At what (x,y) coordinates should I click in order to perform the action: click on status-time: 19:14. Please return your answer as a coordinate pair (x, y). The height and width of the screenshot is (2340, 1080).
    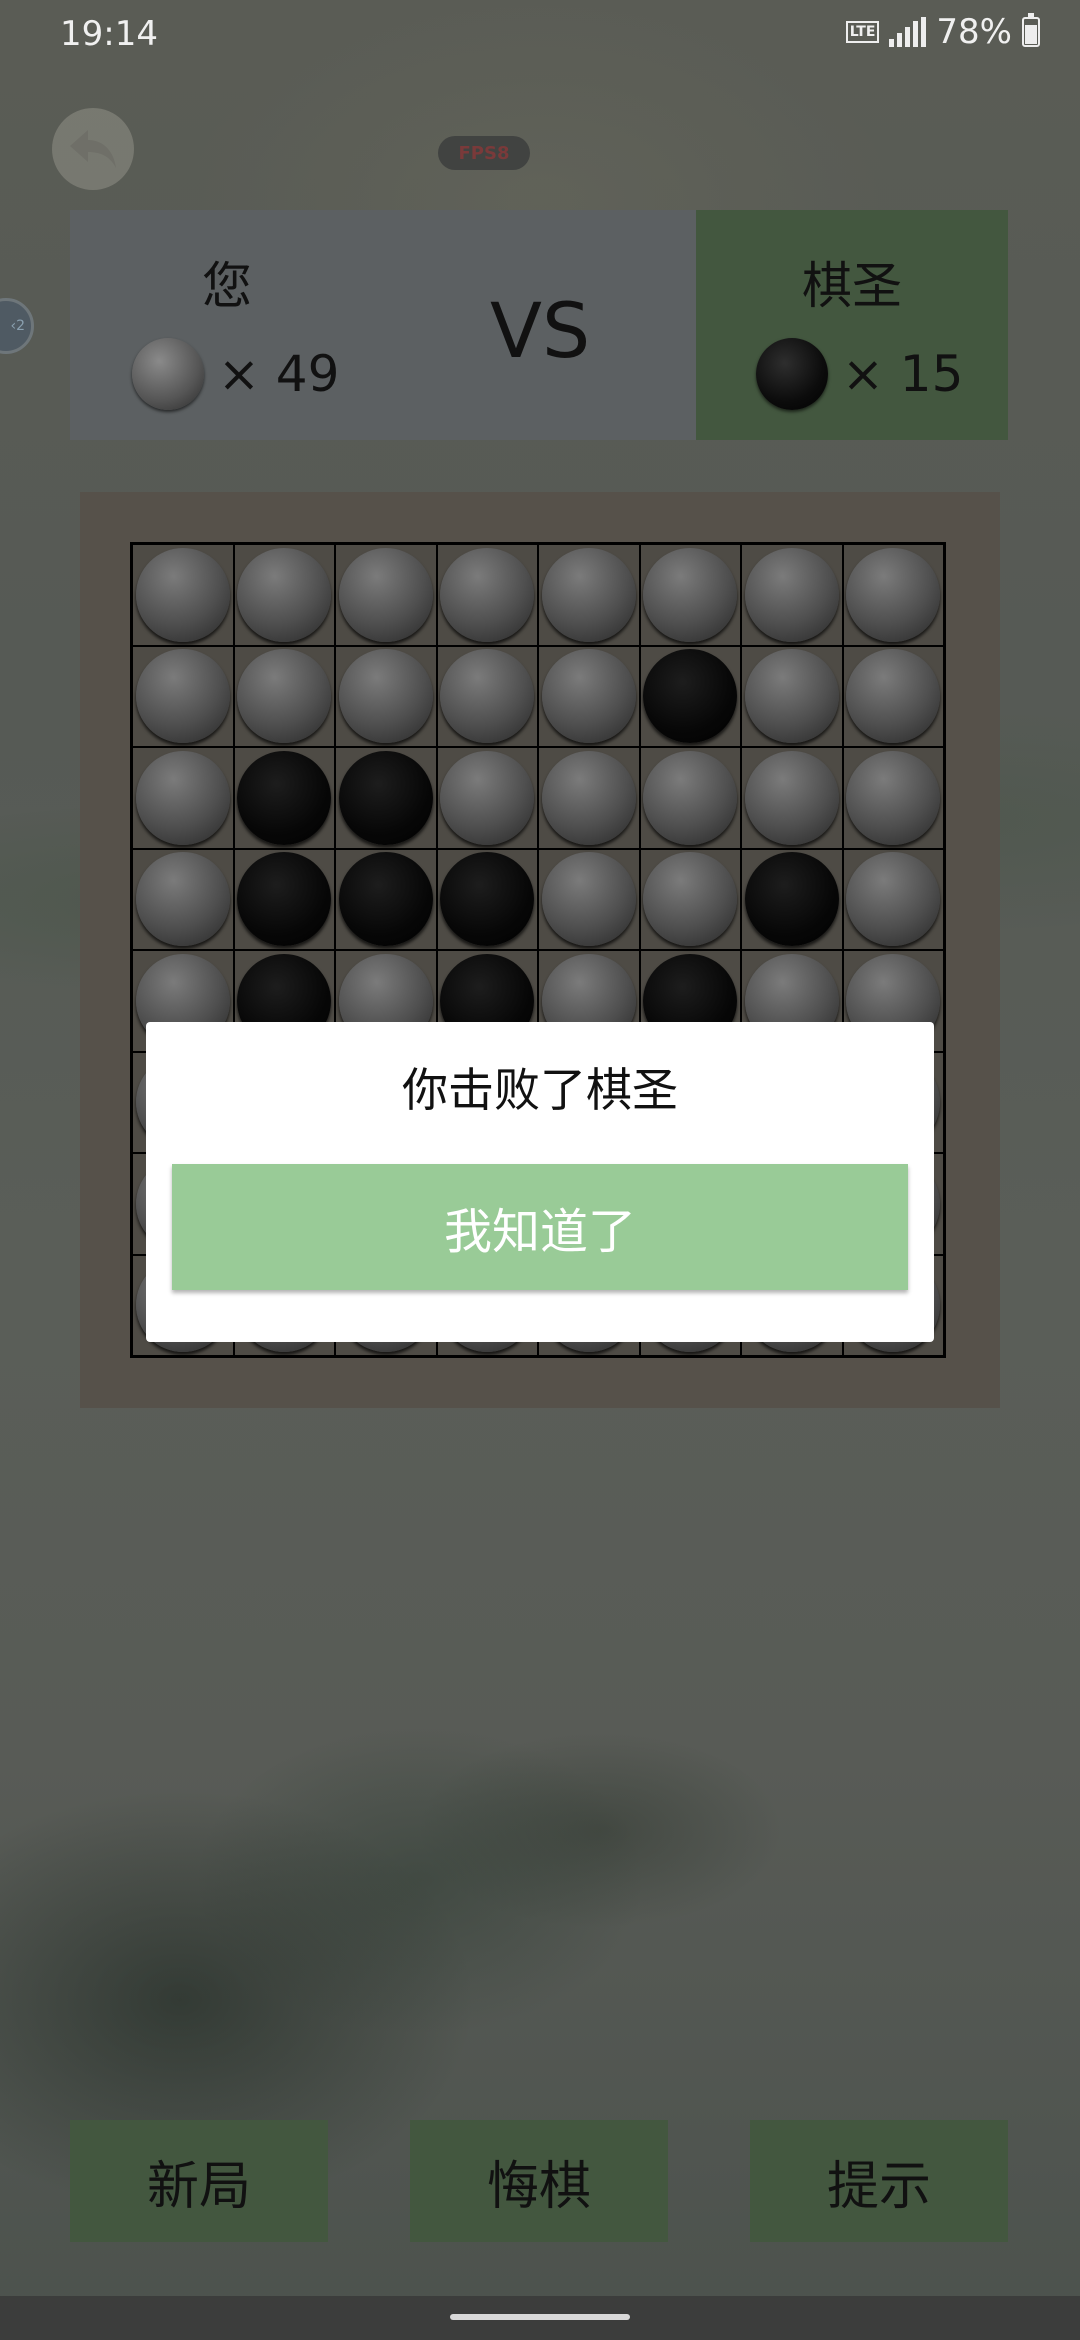
    Looking at the image, I should click on (109, 34).